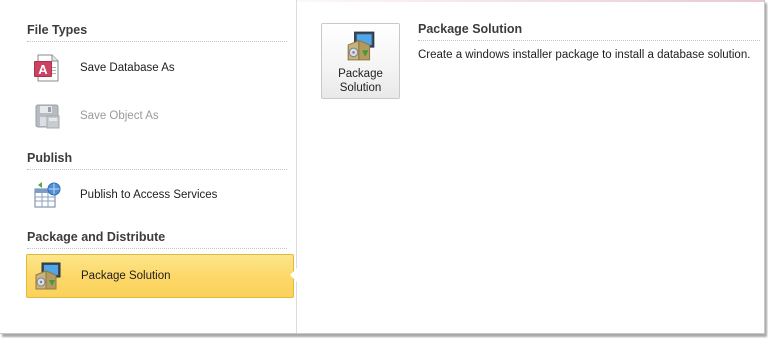 Image resolution: width=768 pixels, height=338 pixels. I want to click on button-label-line-1: Package, so click(360, 74).